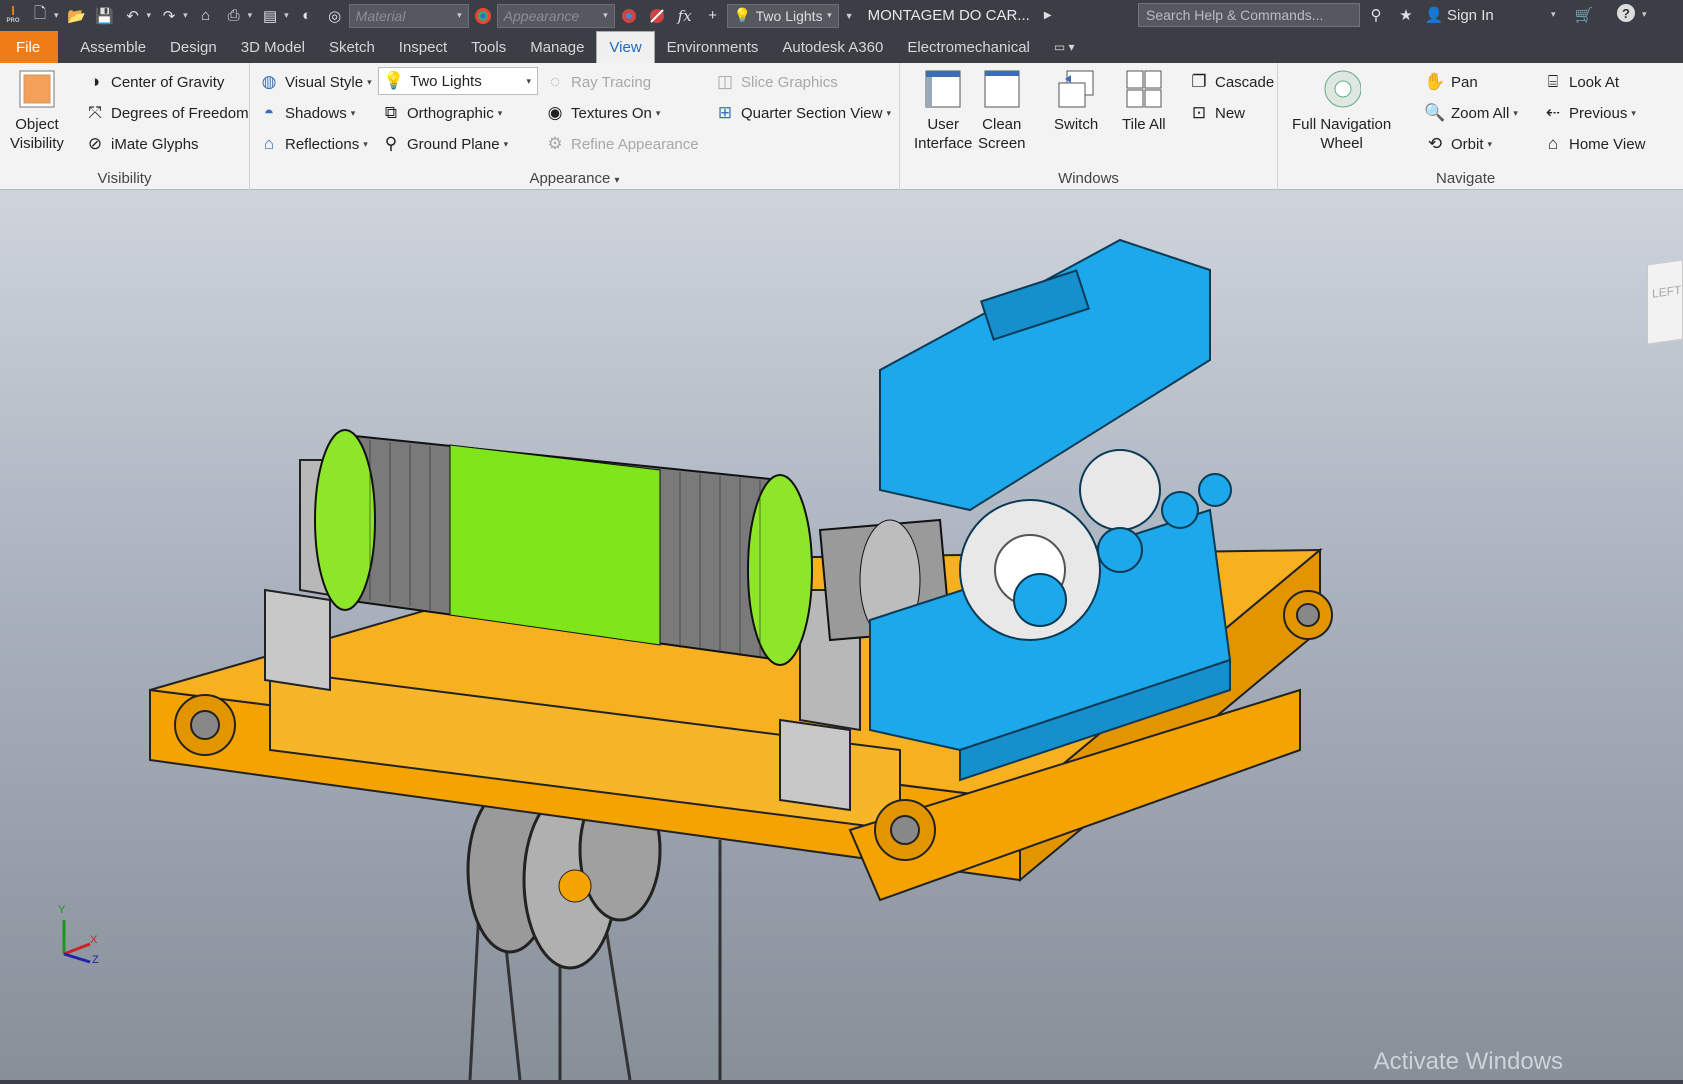 The height and width of the screenshot is (1084, 1683). I want to click on help-icon: ?, so click(1626, 13).